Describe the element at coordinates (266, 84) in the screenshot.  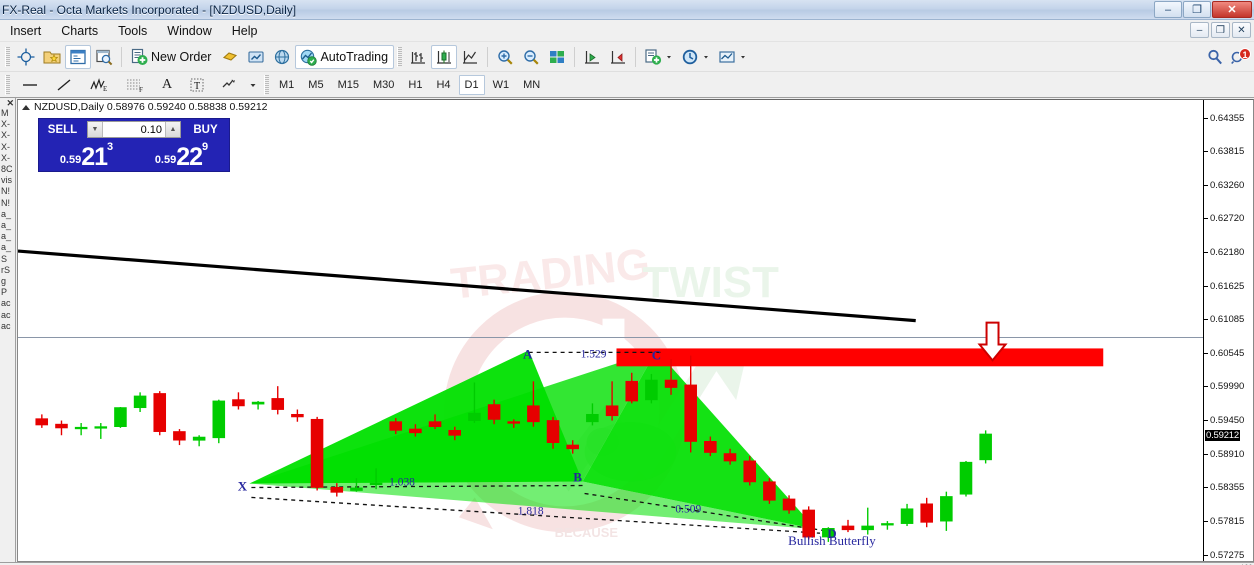
I see `timeframe-grip` at that location.